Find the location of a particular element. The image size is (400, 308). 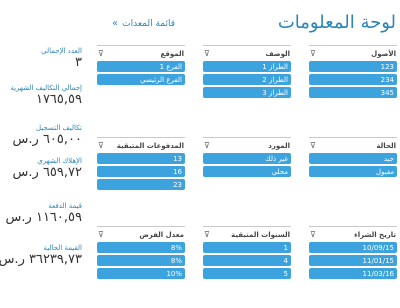

filter-item: جيد is located at coordinates (353, 158).